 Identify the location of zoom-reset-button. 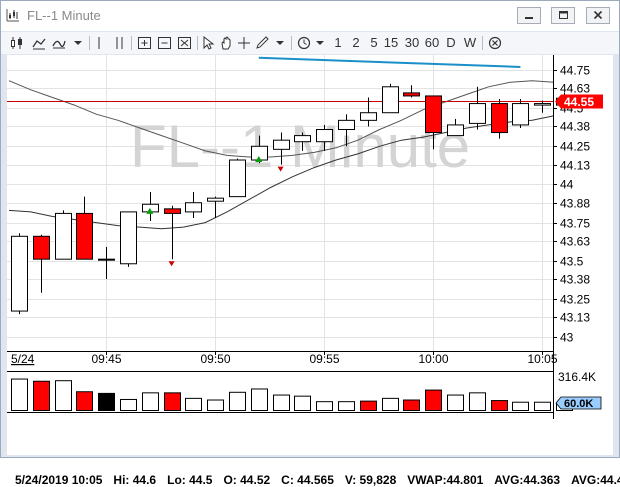
(185, 43).